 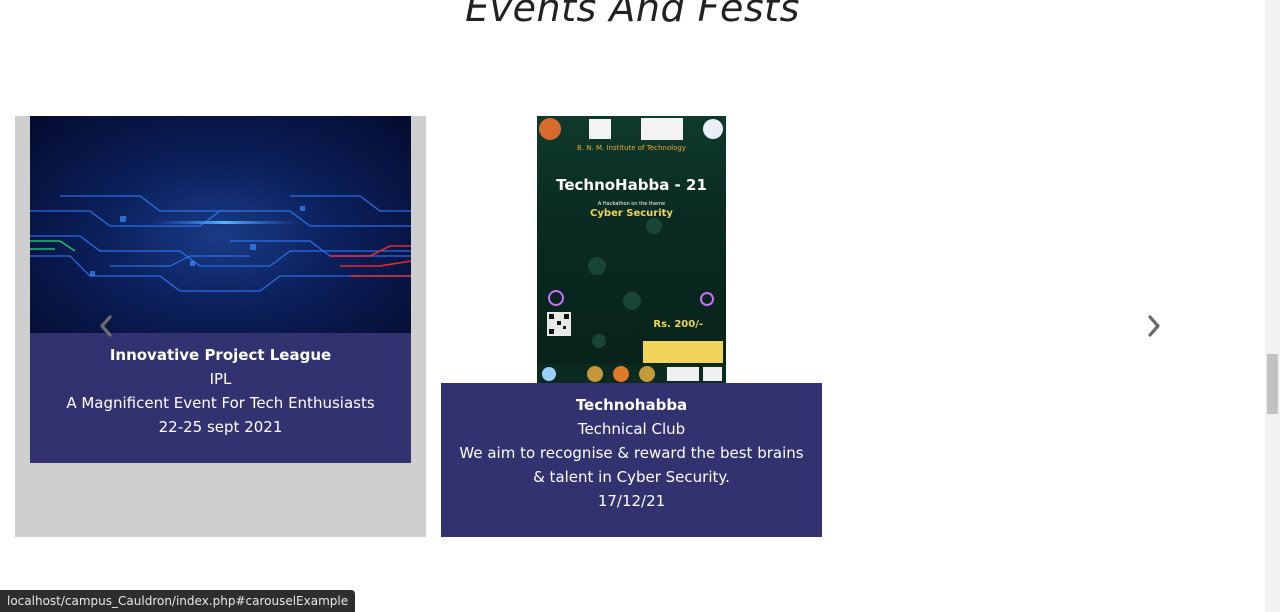 I want to click on scrollbar-thumb, so click(x=1272, y=384).